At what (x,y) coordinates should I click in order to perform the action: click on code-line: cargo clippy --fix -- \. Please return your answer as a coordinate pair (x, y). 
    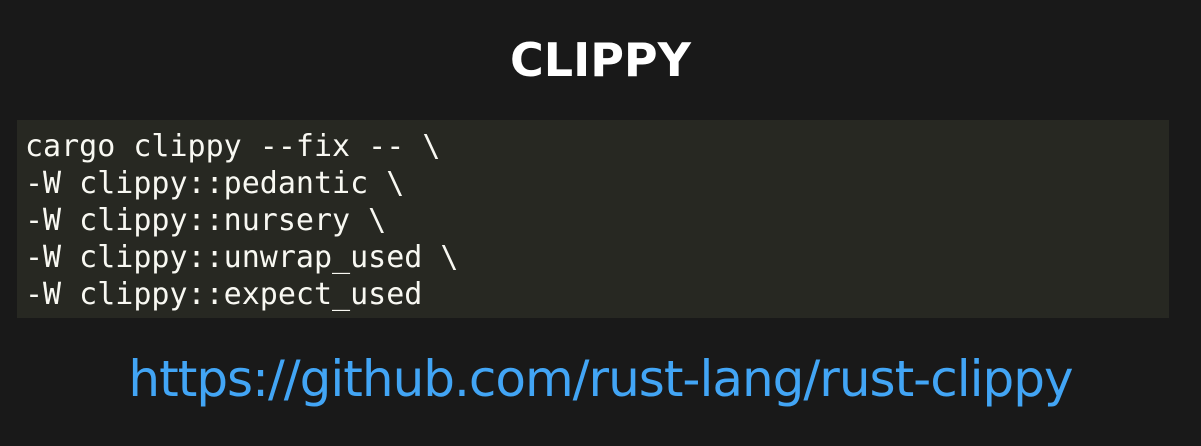
    Looking at the image, I should click on (233, 146).